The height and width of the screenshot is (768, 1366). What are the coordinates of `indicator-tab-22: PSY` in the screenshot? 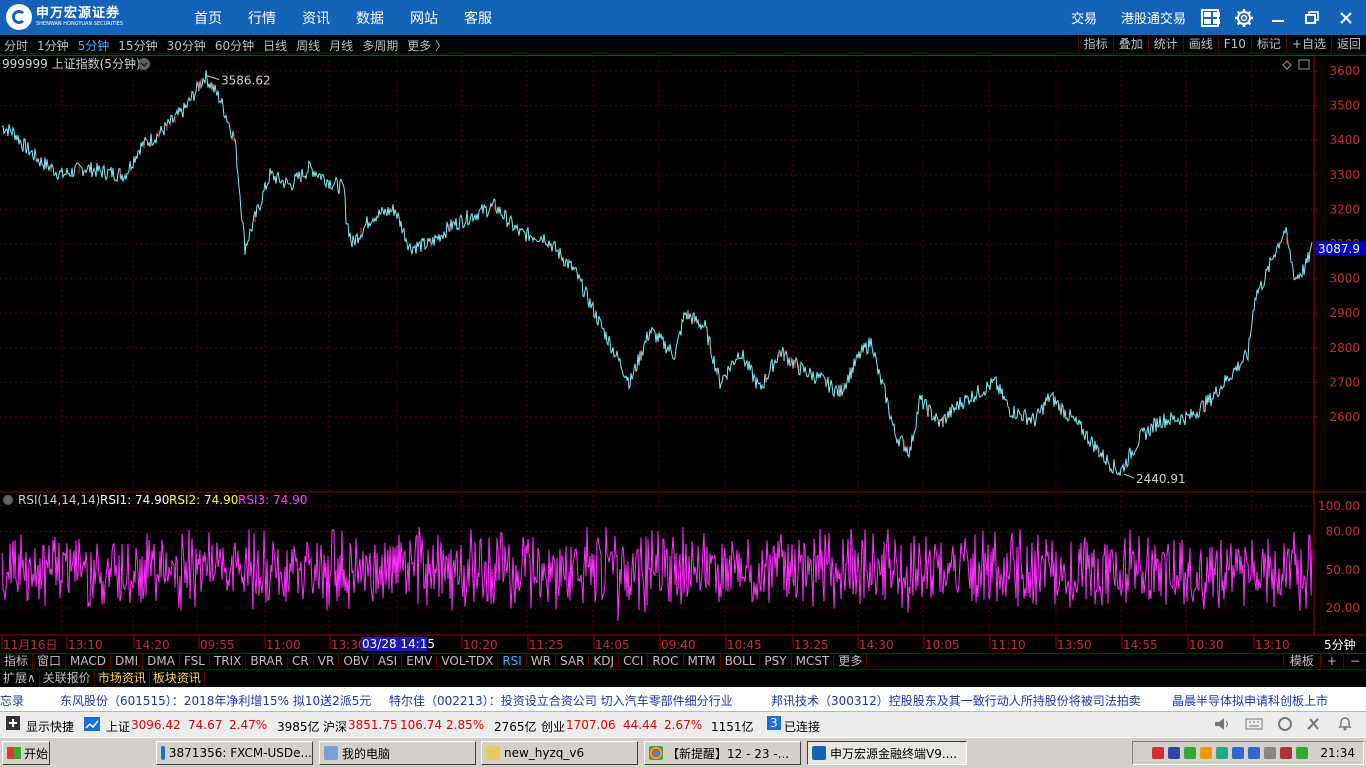 It's located at (776, 661).